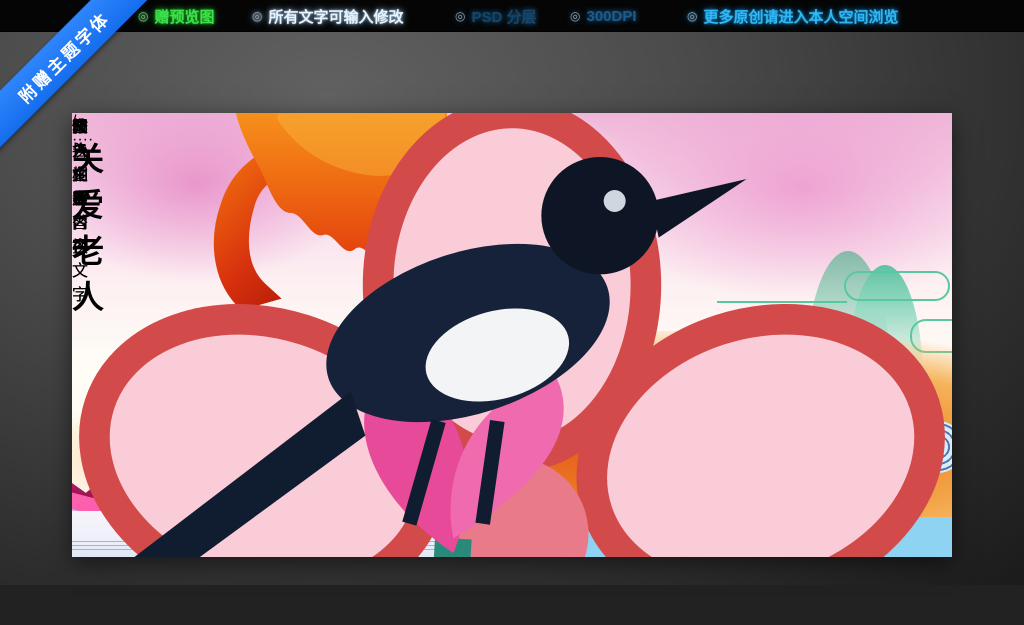  I want to click on promo-item-more-originals: ◎ 更多原创请进入本人空间浏览, so click(793, 16).